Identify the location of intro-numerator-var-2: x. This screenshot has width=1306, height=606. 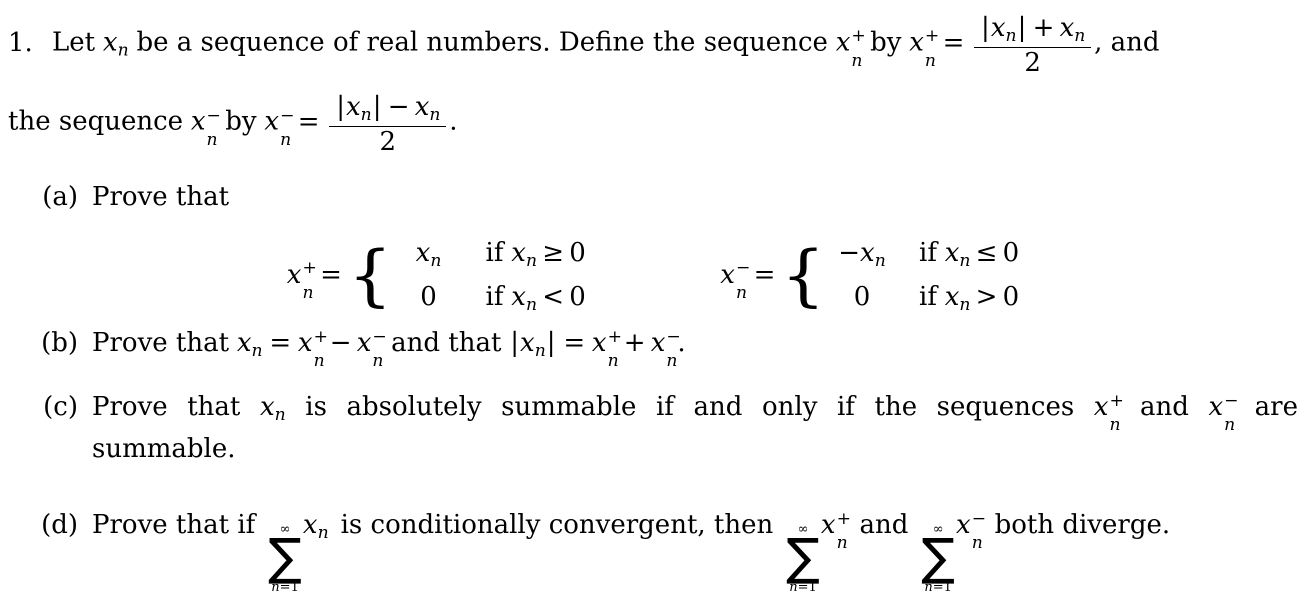
(1067, 28).